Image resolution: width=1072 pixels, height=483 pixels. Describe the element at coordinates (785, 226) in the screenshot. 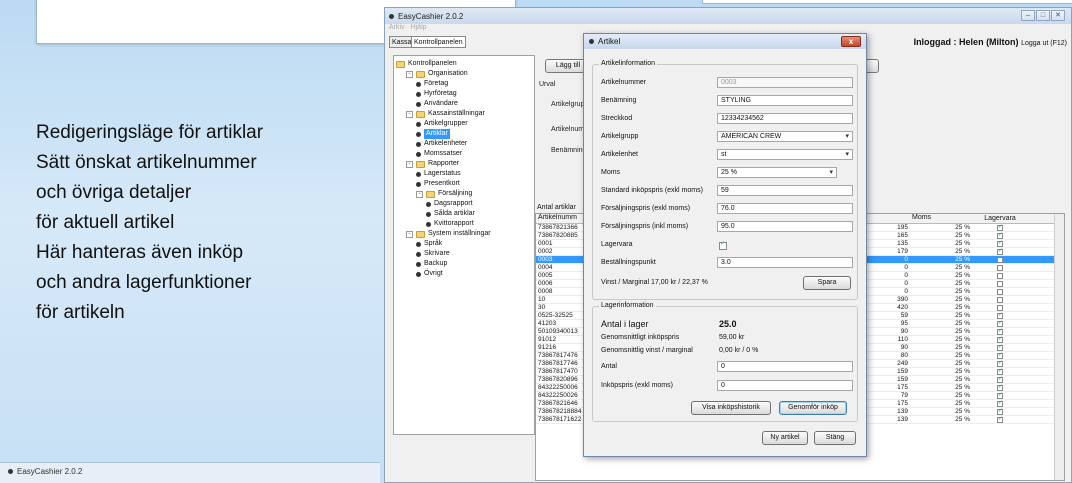

I see `field-input: 95.0` at that location.